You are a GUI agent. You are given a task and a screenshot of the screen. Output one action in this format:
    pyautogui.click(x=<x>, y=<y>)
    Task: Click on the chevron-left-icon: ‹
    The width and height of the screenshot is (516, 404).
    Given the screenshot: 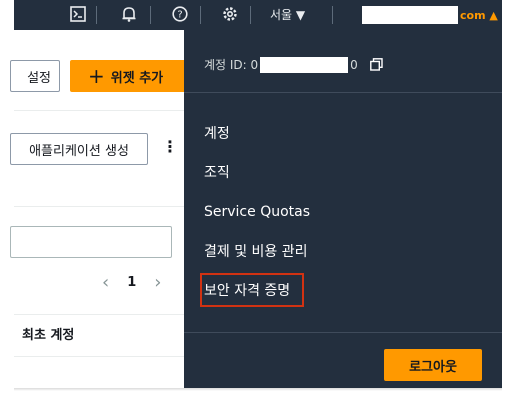 What is the action you would take?
    pyautogui.click(x=105, y=282)
    